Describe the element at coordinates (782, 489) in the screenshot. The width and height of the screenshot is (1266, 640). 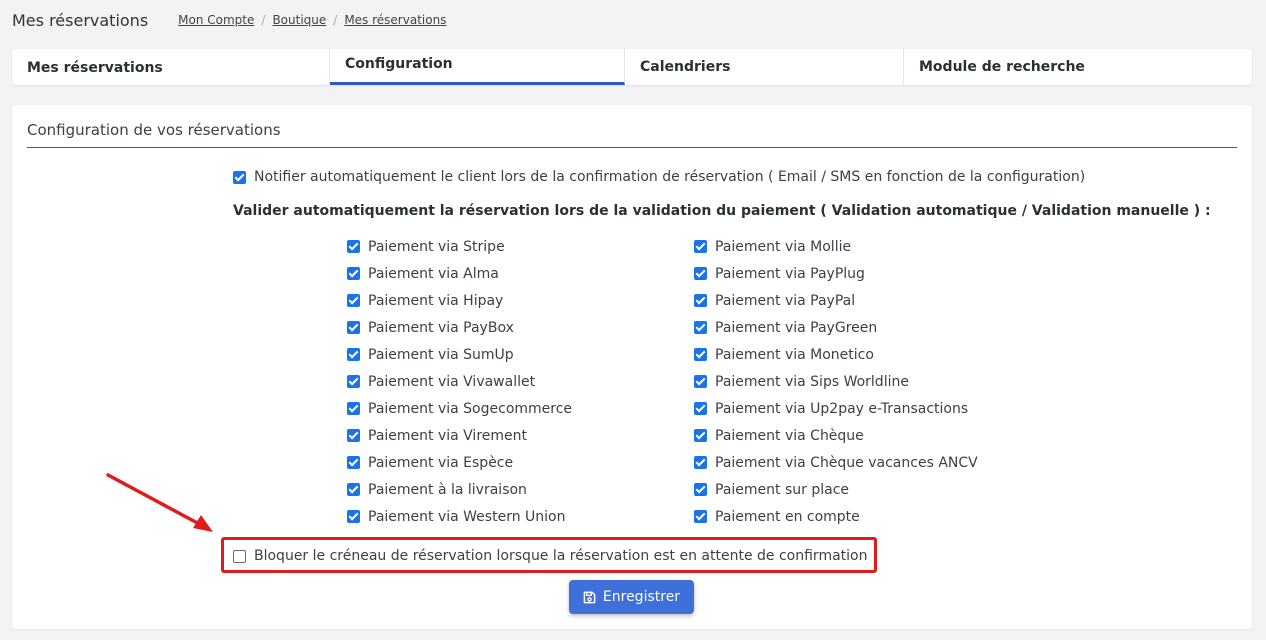
I see `payment-label: Paiement sur place` at that location.